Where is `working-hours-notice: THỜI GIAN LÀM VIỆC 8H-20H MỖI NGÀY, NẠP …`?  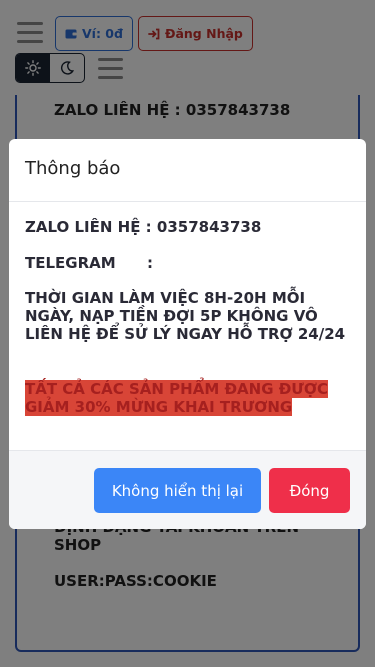 working-hours-notice: THỜI GIAN LÀM VIỆC 8H-20H MỖI NGÀY, NẠP … is located at coordinates (185, 316).